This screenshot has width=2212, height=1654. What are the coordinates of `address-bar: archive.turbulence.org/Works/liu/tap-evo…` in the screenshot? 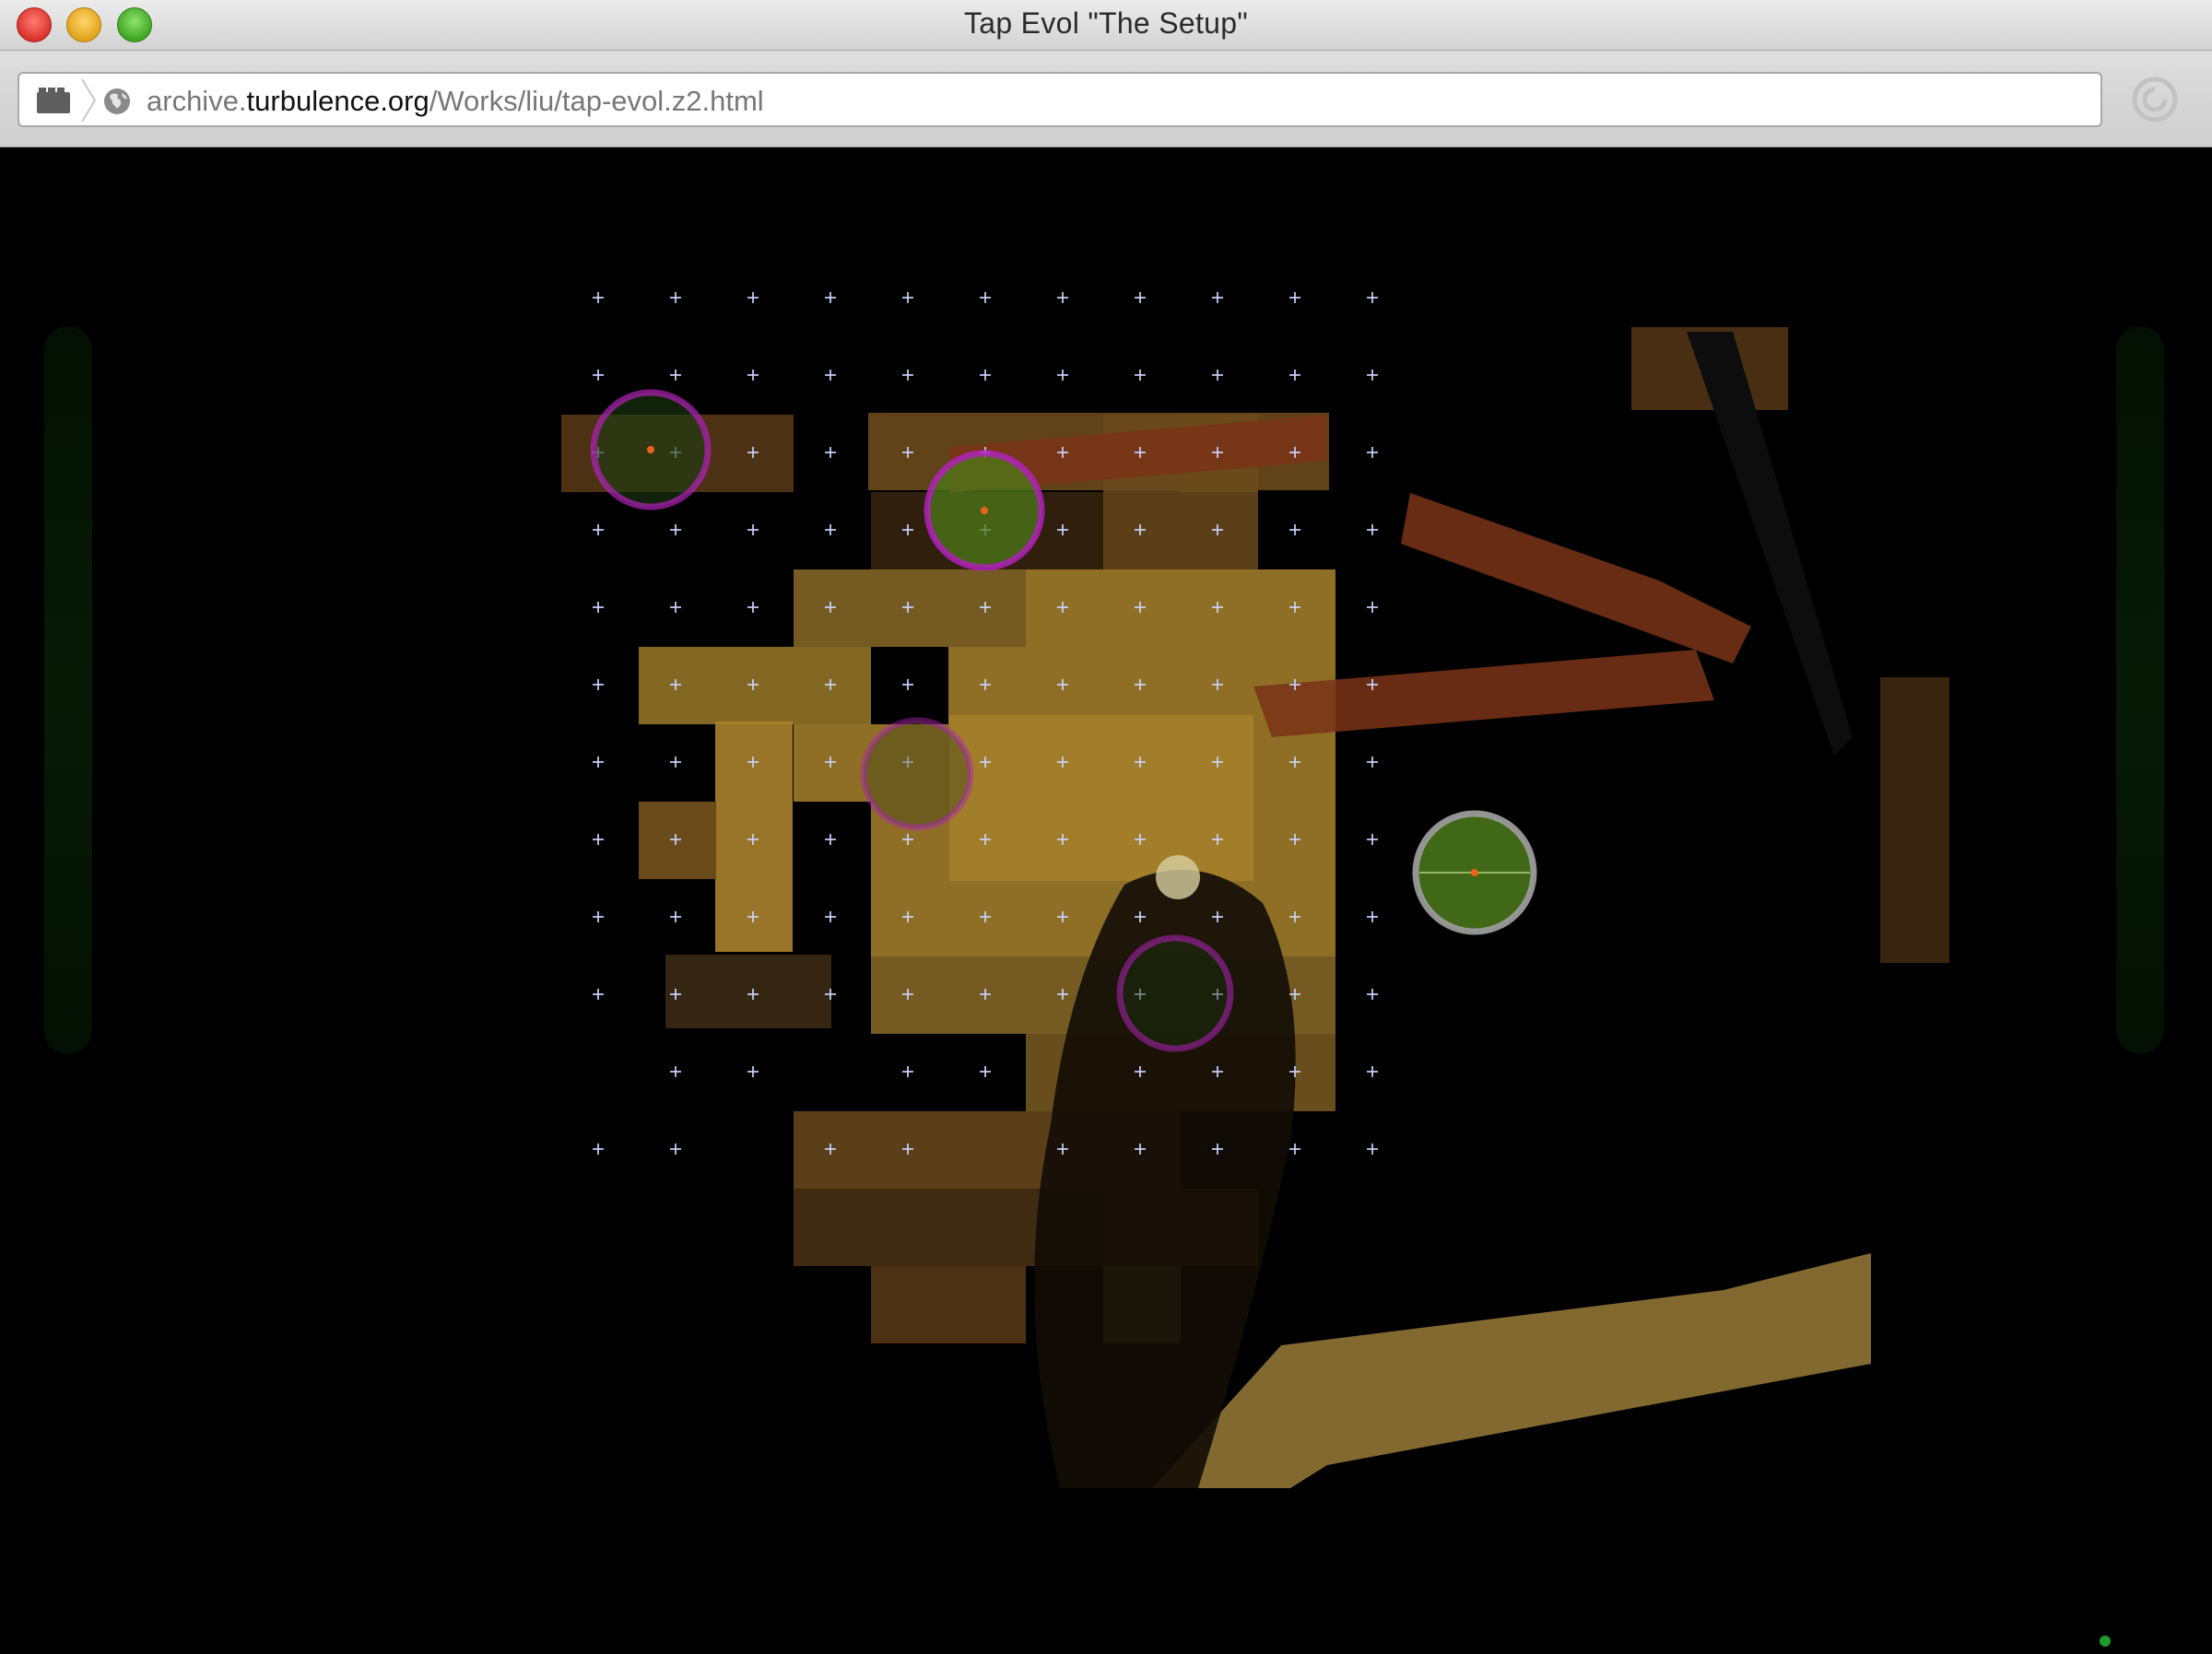 It's located at (1060, 99).